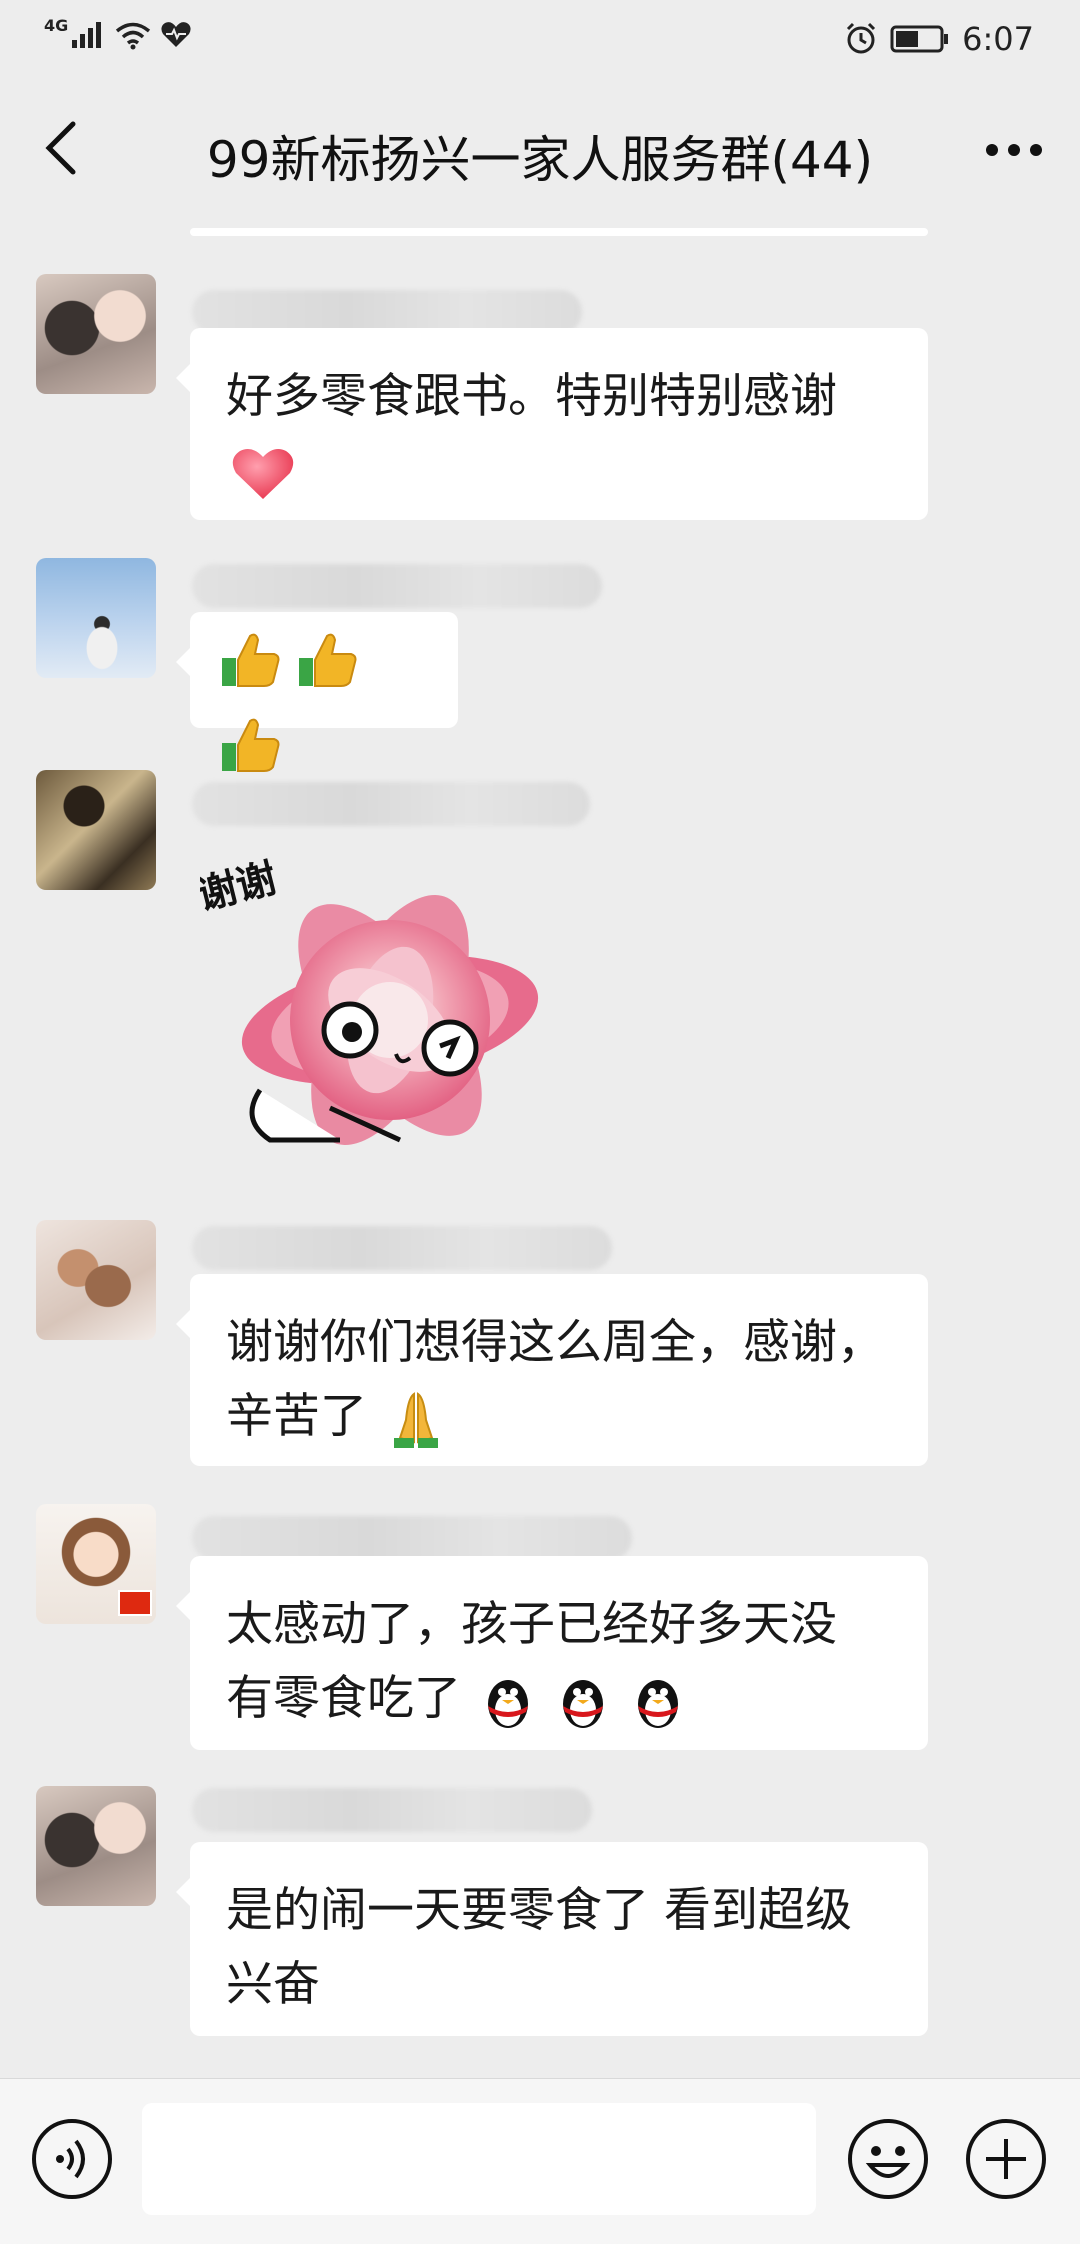 The height and width of the screenshot is (2244, 1080). Describe the element at coordinates (552, 1939) in the screenshot. I see `message-bubble: 是的闹一天要零食了 看到超级 兴奋` at that location.